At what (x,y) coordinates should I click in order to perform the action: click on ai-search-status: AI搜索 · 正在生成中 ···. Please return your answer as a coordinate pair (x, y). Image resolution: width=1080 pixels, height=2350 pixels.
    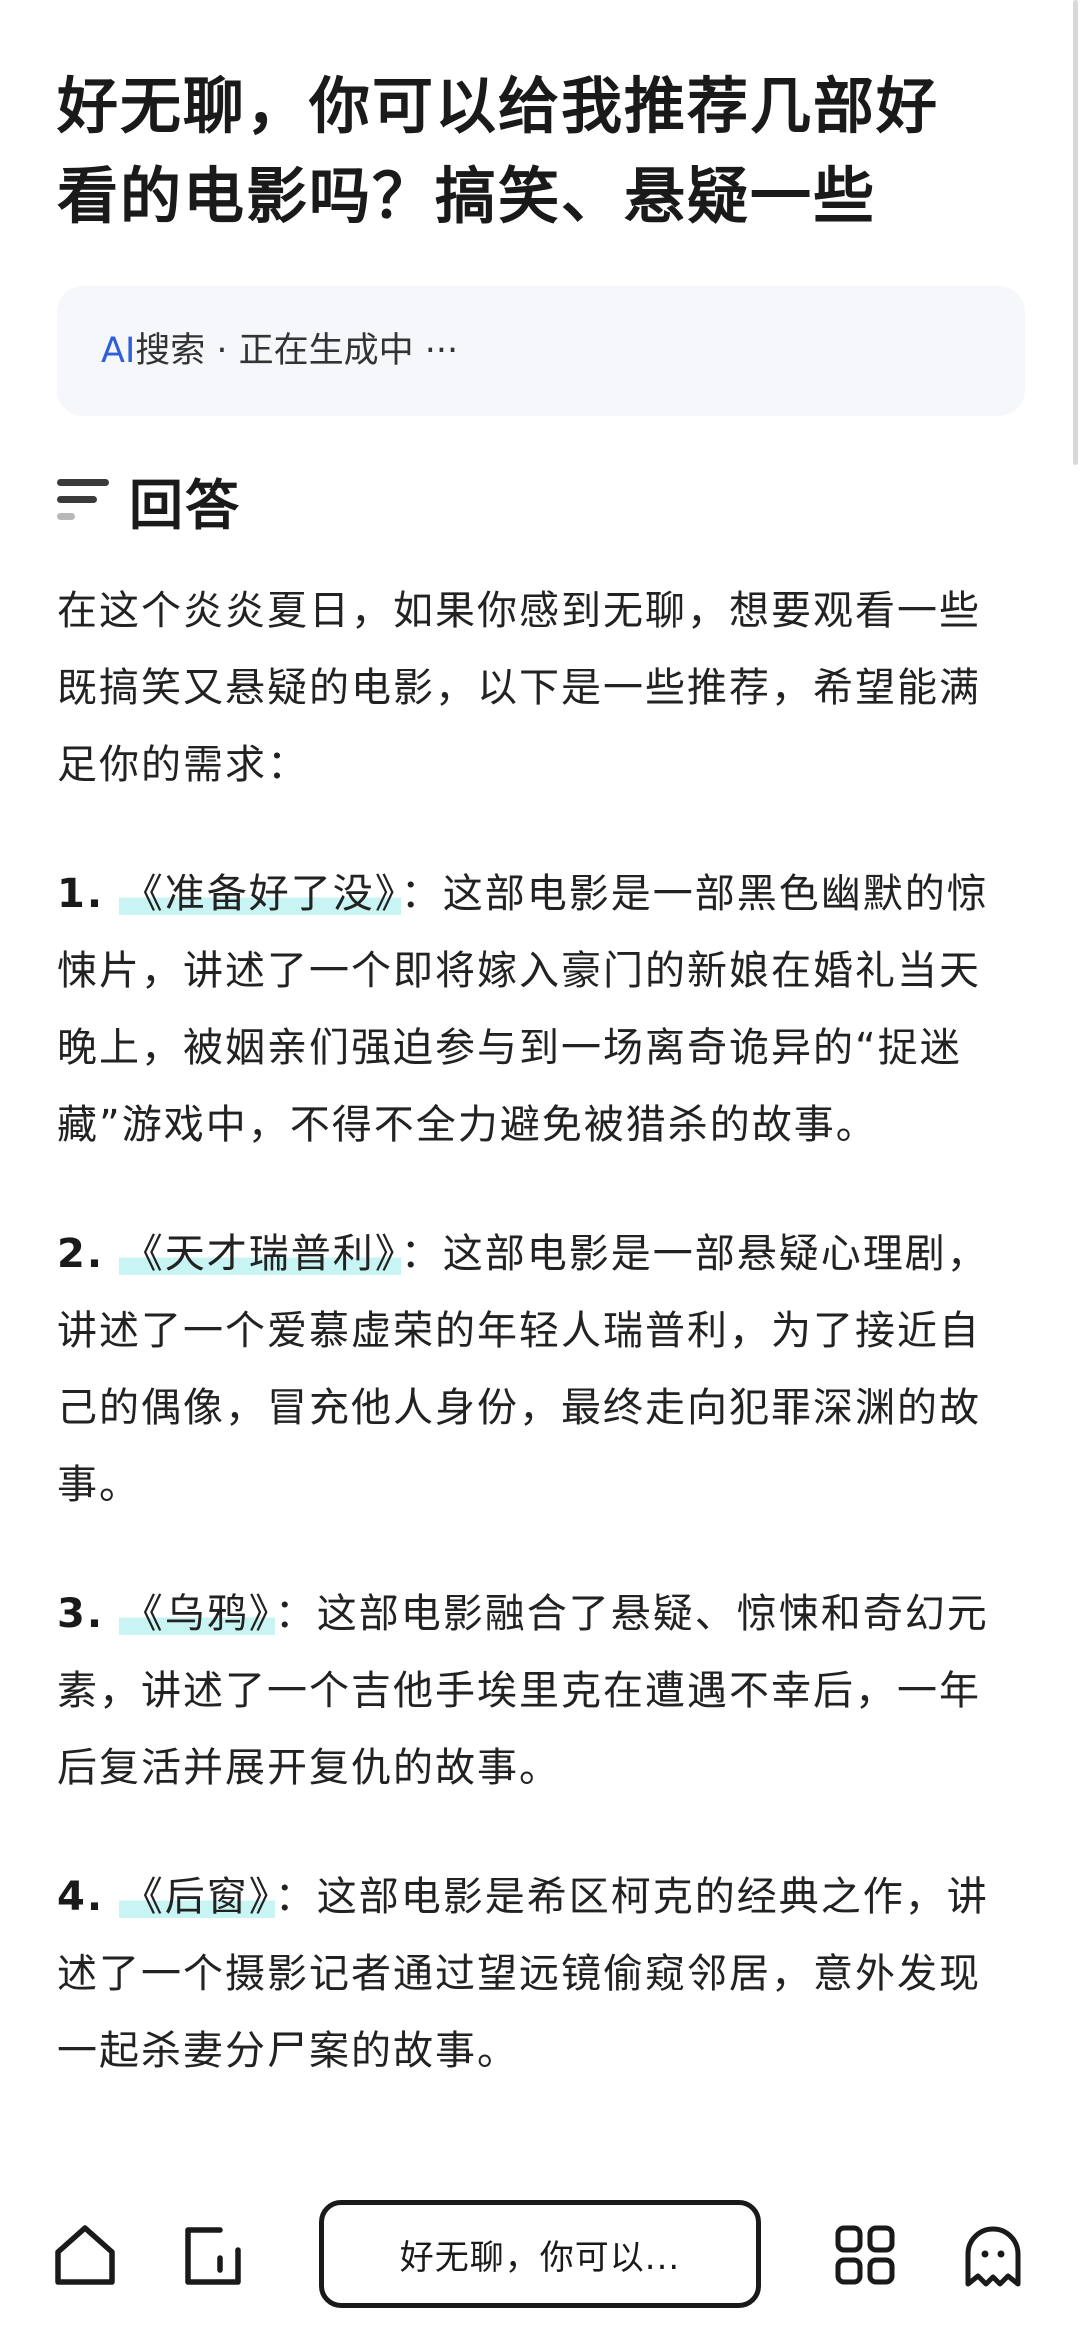
    Looking at the image, I should click on (541, 351).